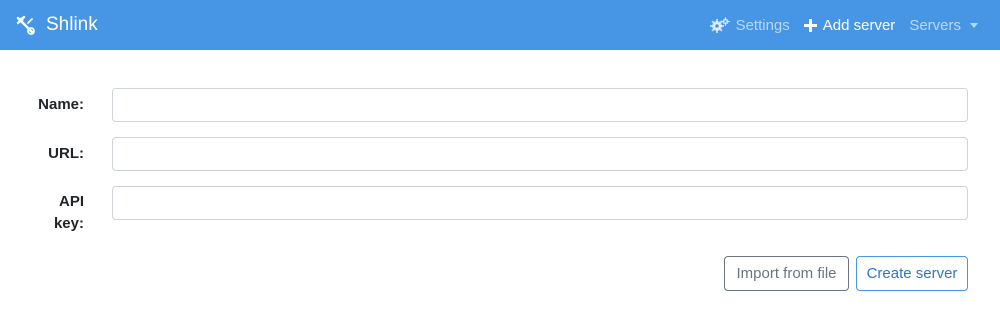 The height and width of the screenshot is (329, 1000). I want to click on settings-link: Settings, so click(749, 25).